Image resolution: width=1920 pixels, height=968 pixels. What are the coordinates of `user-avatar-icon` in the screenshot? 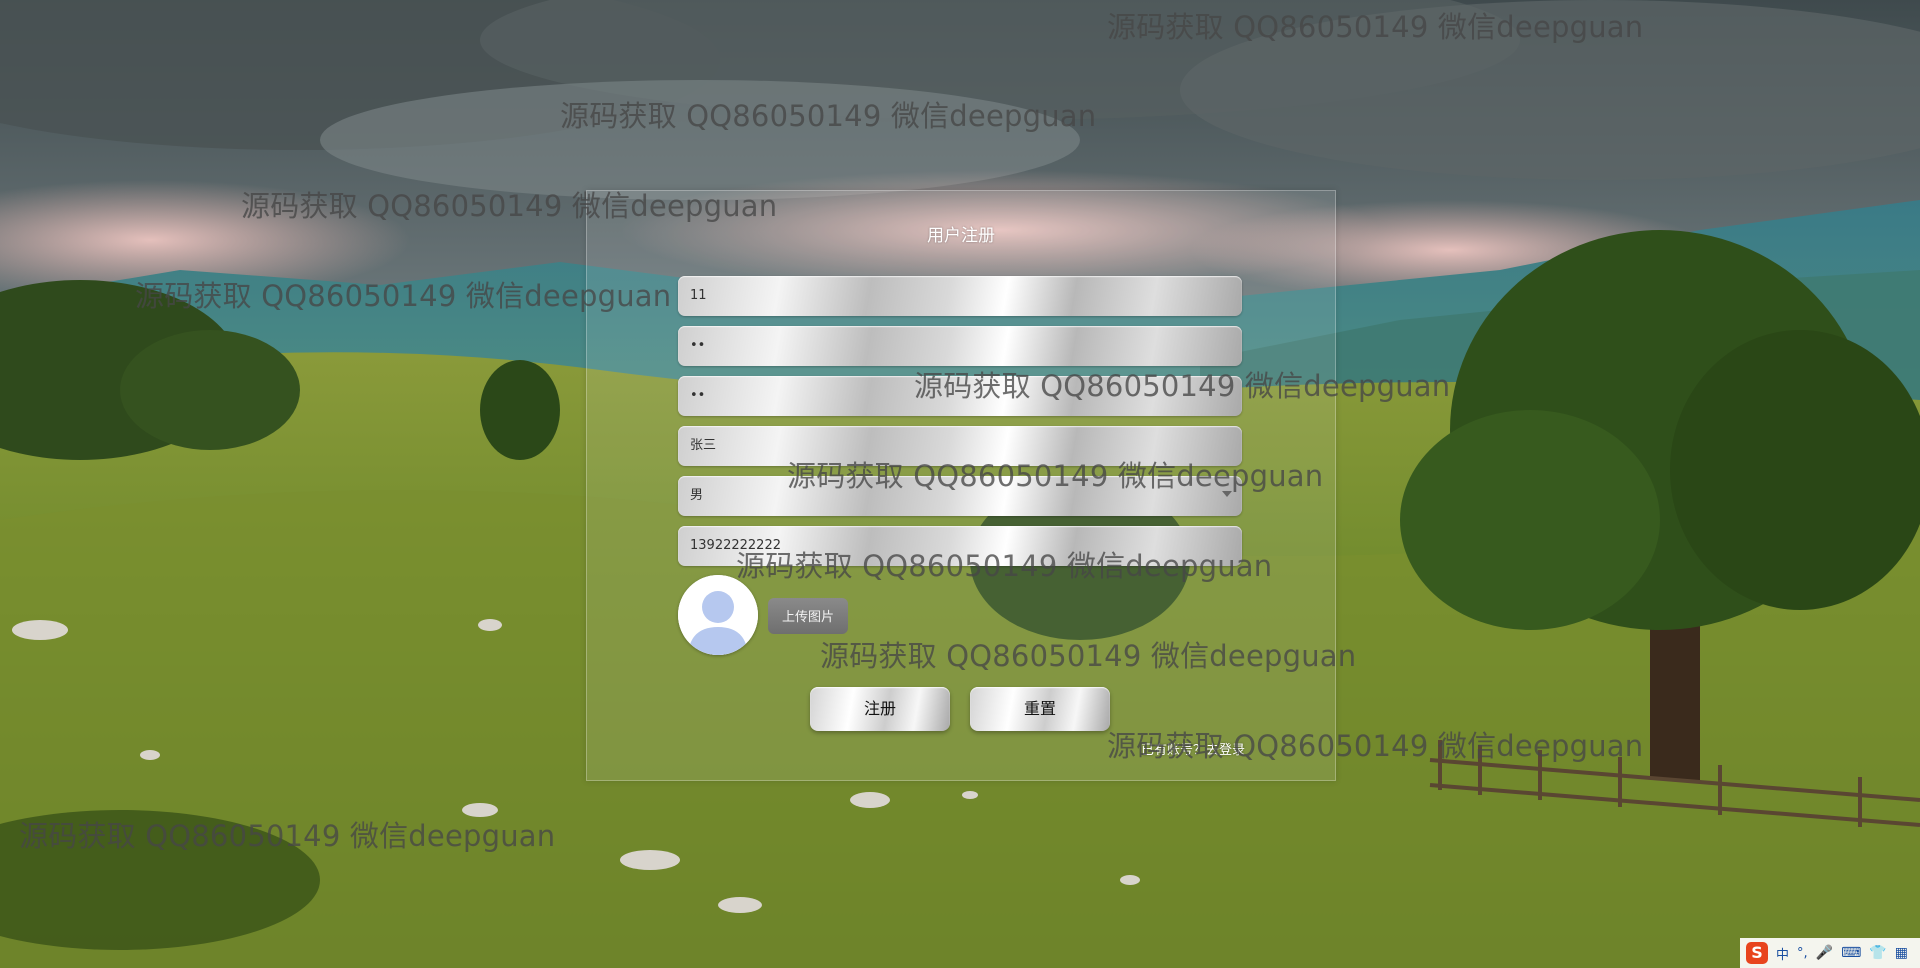 It's located at (718, 615).